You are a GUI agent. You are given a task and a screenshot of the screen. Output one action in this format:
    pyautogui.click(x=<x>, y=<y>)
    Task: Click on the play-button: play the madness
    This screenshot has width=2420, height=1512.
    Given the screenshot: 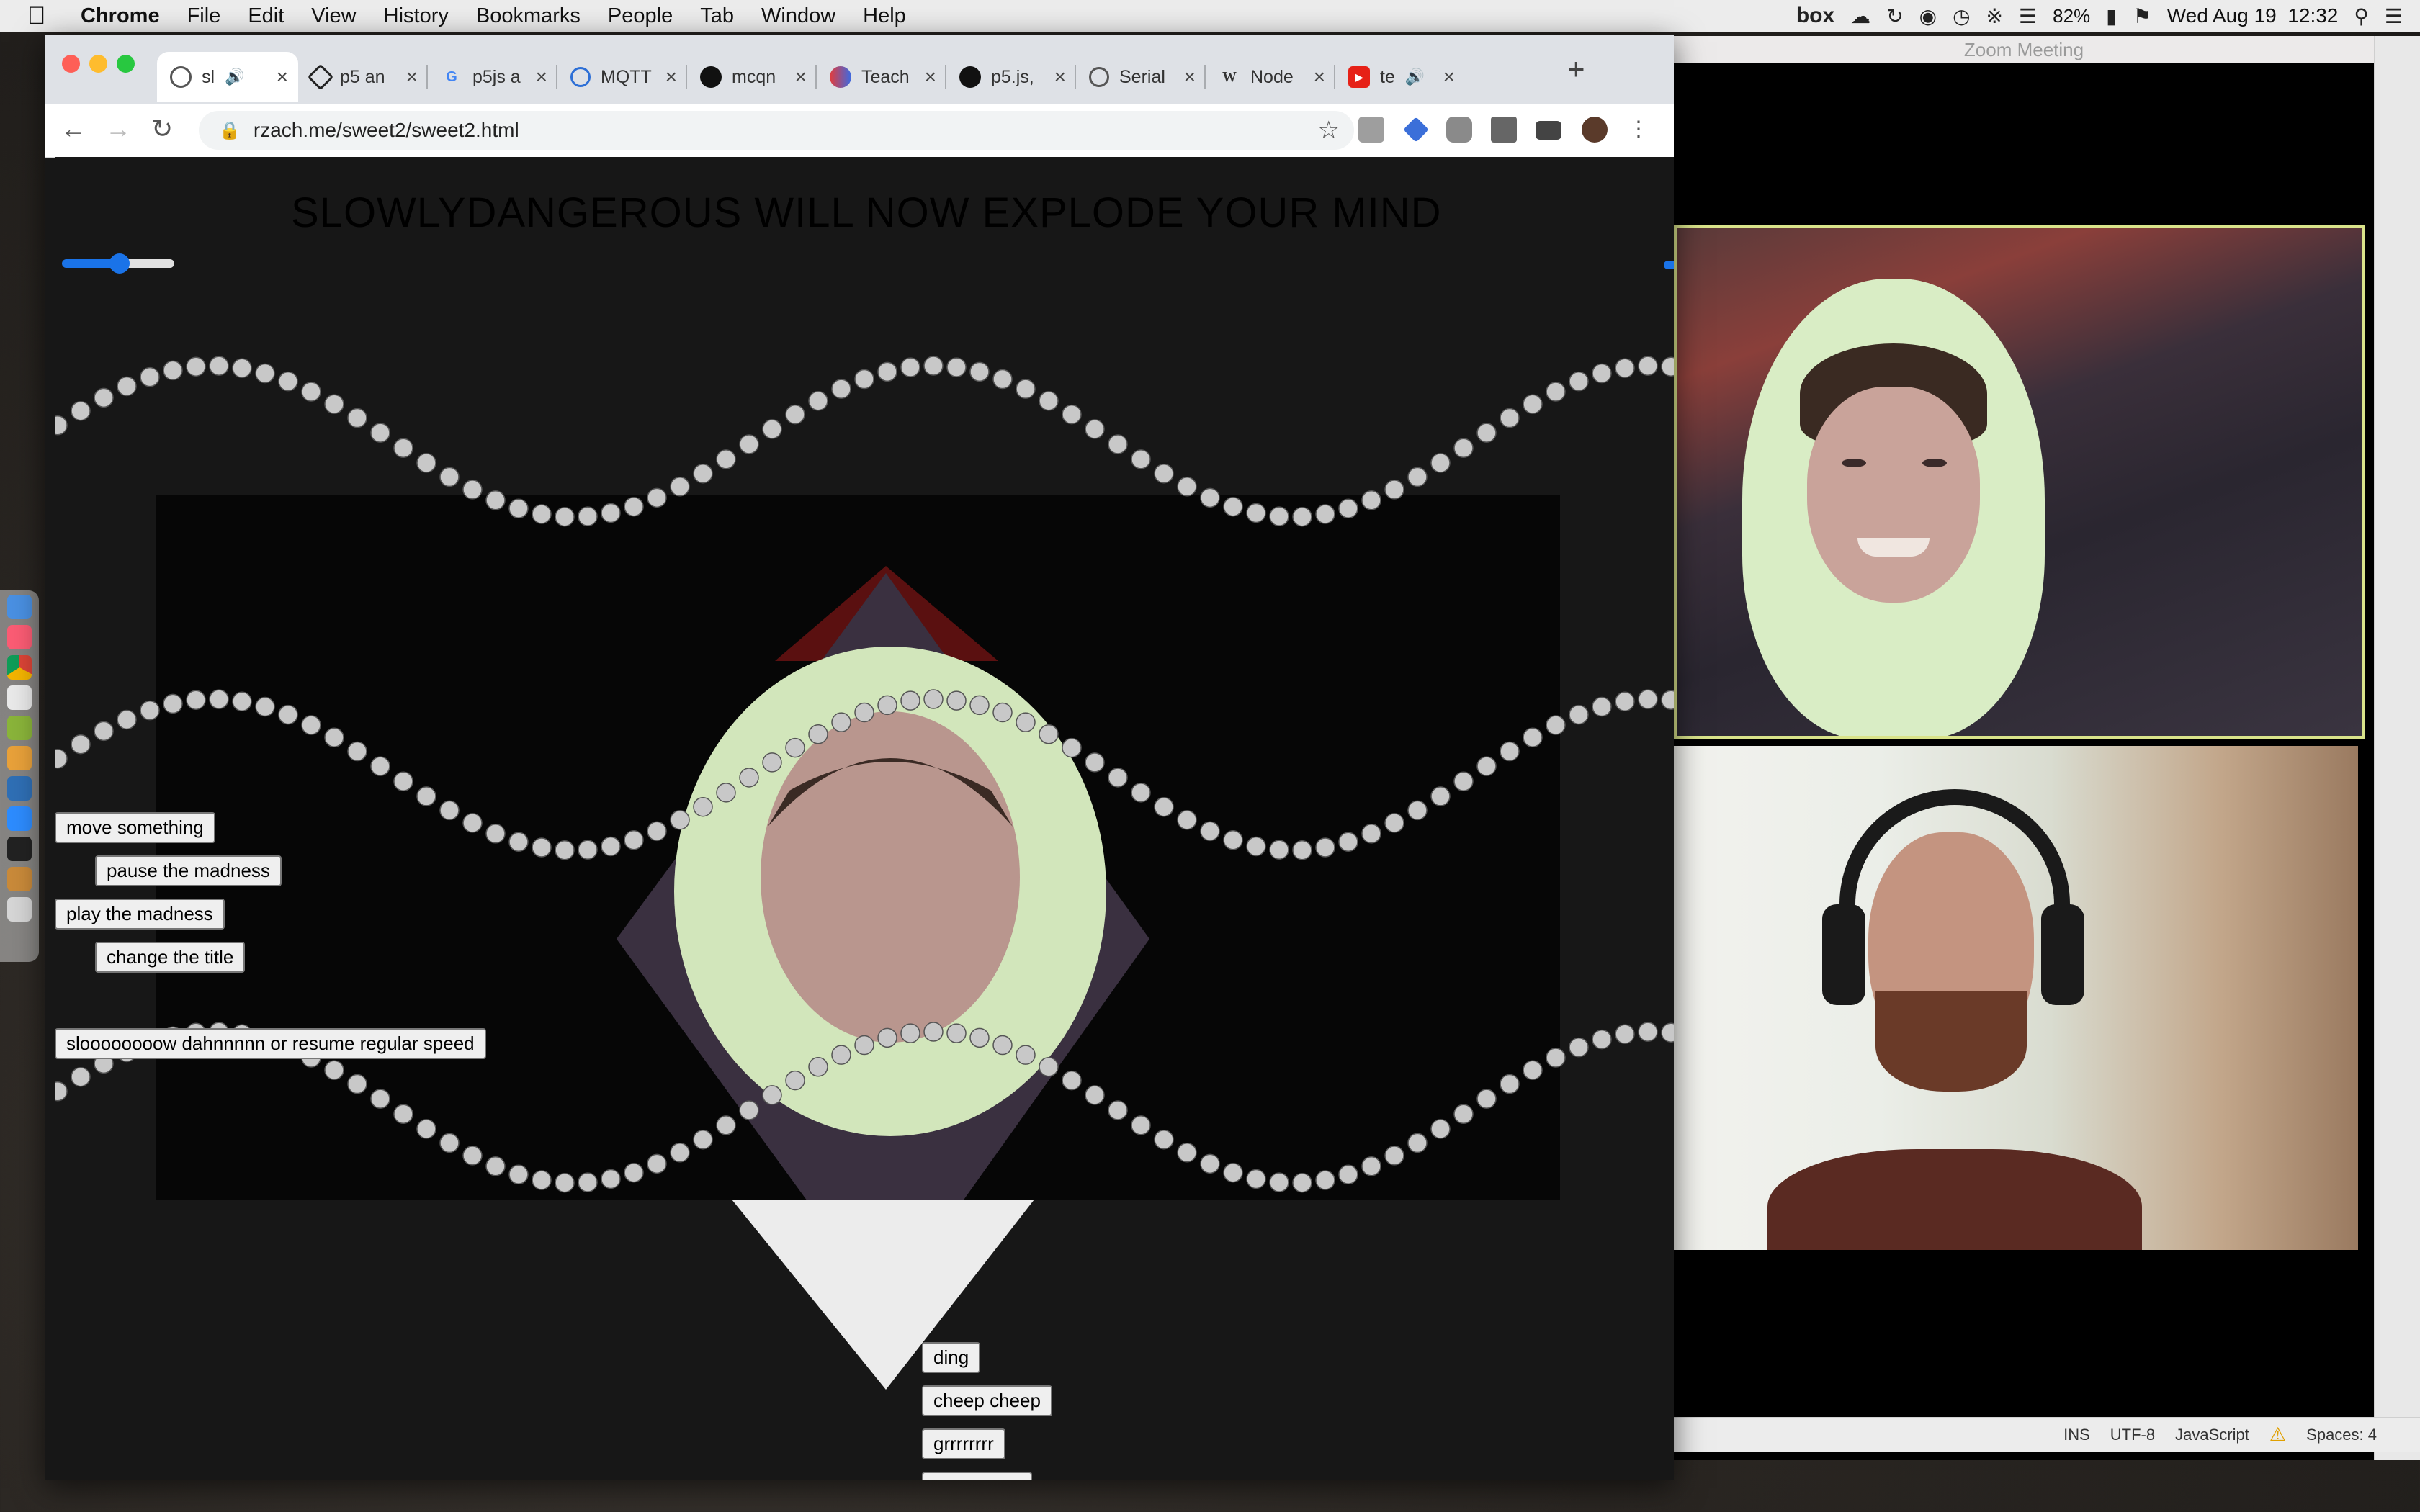 What is the action you would take?
    pyautogui.click(x=140, y=914)
    